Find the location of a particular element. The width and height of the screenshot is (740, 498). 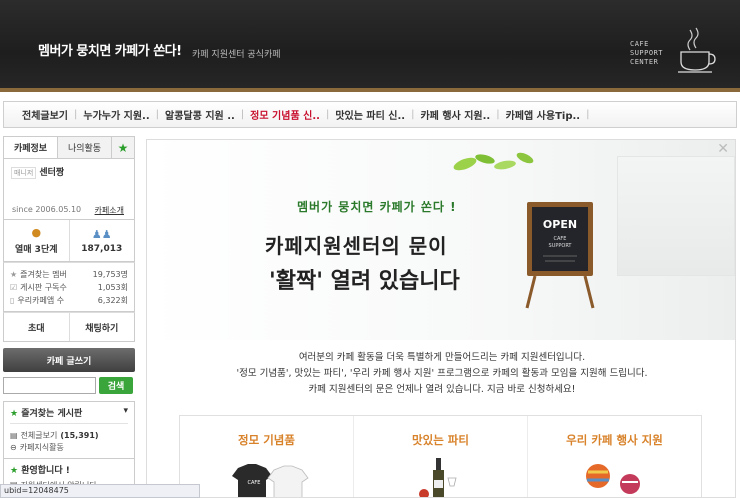

logo-line: SUPPORT is located at coordinates (647, 53).